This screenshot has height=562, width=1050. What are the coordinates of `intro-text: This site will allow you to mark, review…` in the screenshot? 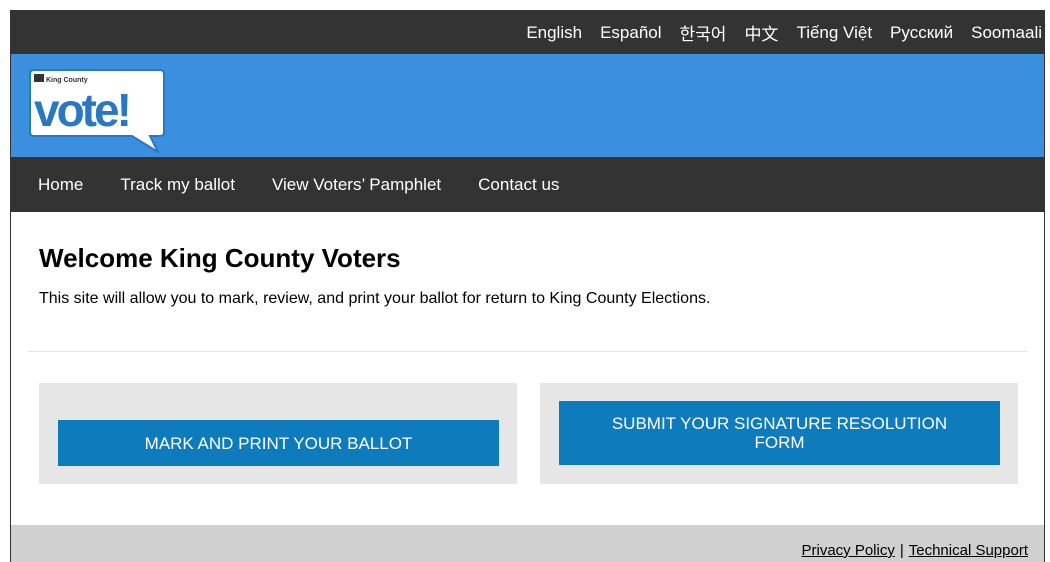 It's located at (375, 298).